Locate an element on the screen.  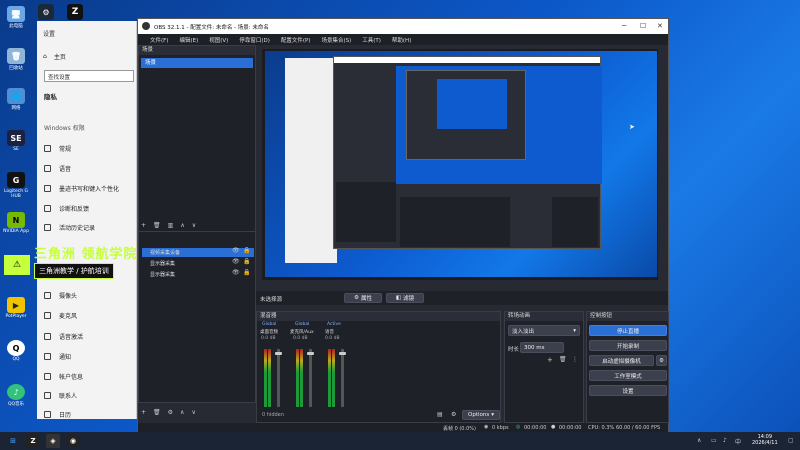
menu-file: 文件(F) is located at coordinates (159, 40).